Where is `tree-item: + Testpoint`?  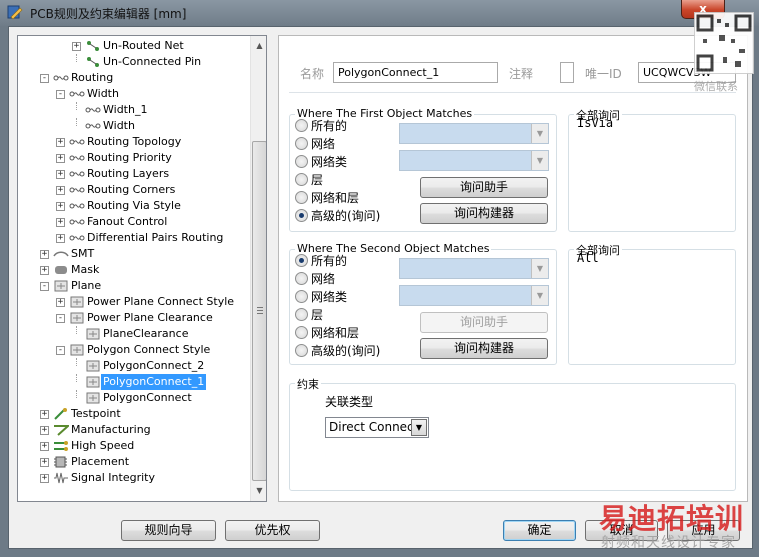 tree-item: + Testpoint is located at coordinates (133, 414).